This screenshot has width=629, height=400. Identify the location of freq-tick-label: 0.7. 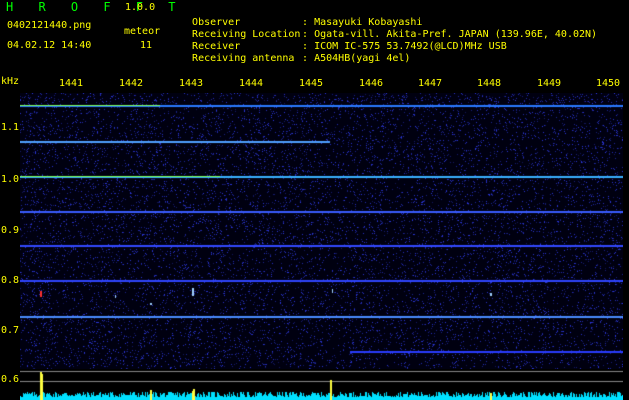
(10, 330).